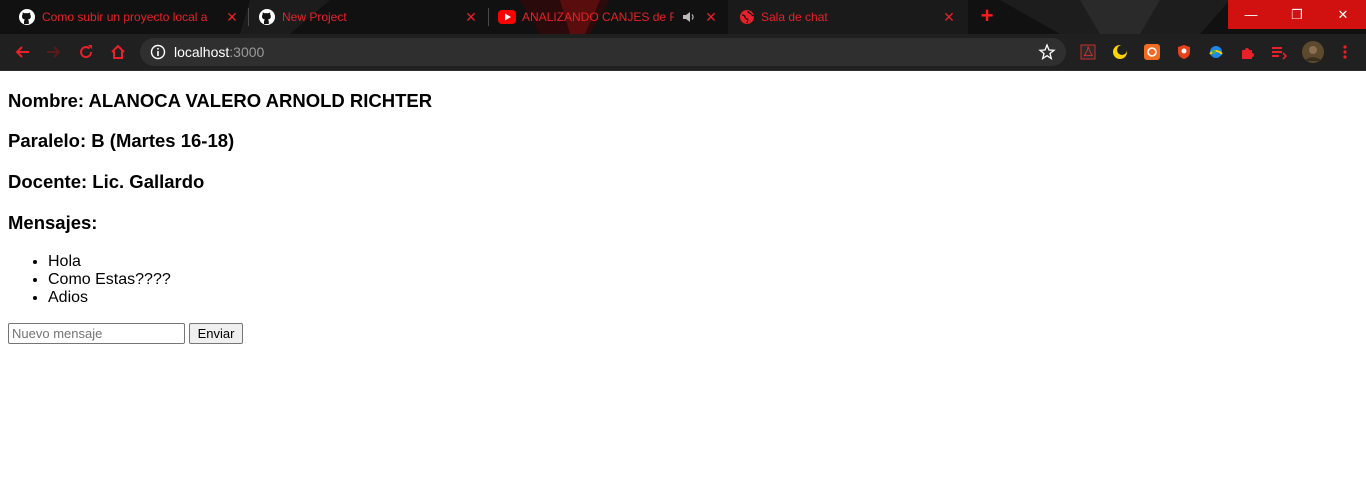  I want to click on tab-github-1: Como subir un proyecto local a github ✕, so click(128, 17).